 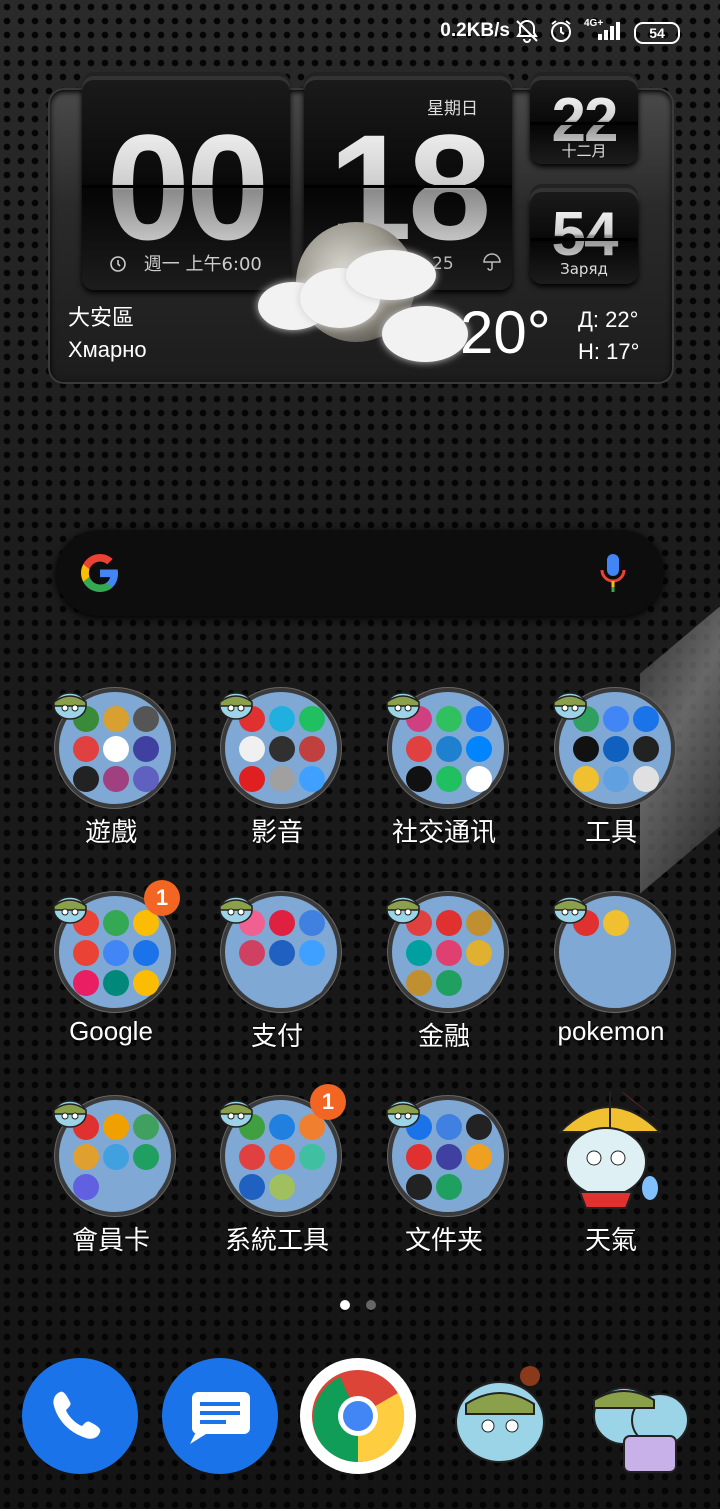 I want to click on folder-google: Google 1, so click(x=111, y=981).